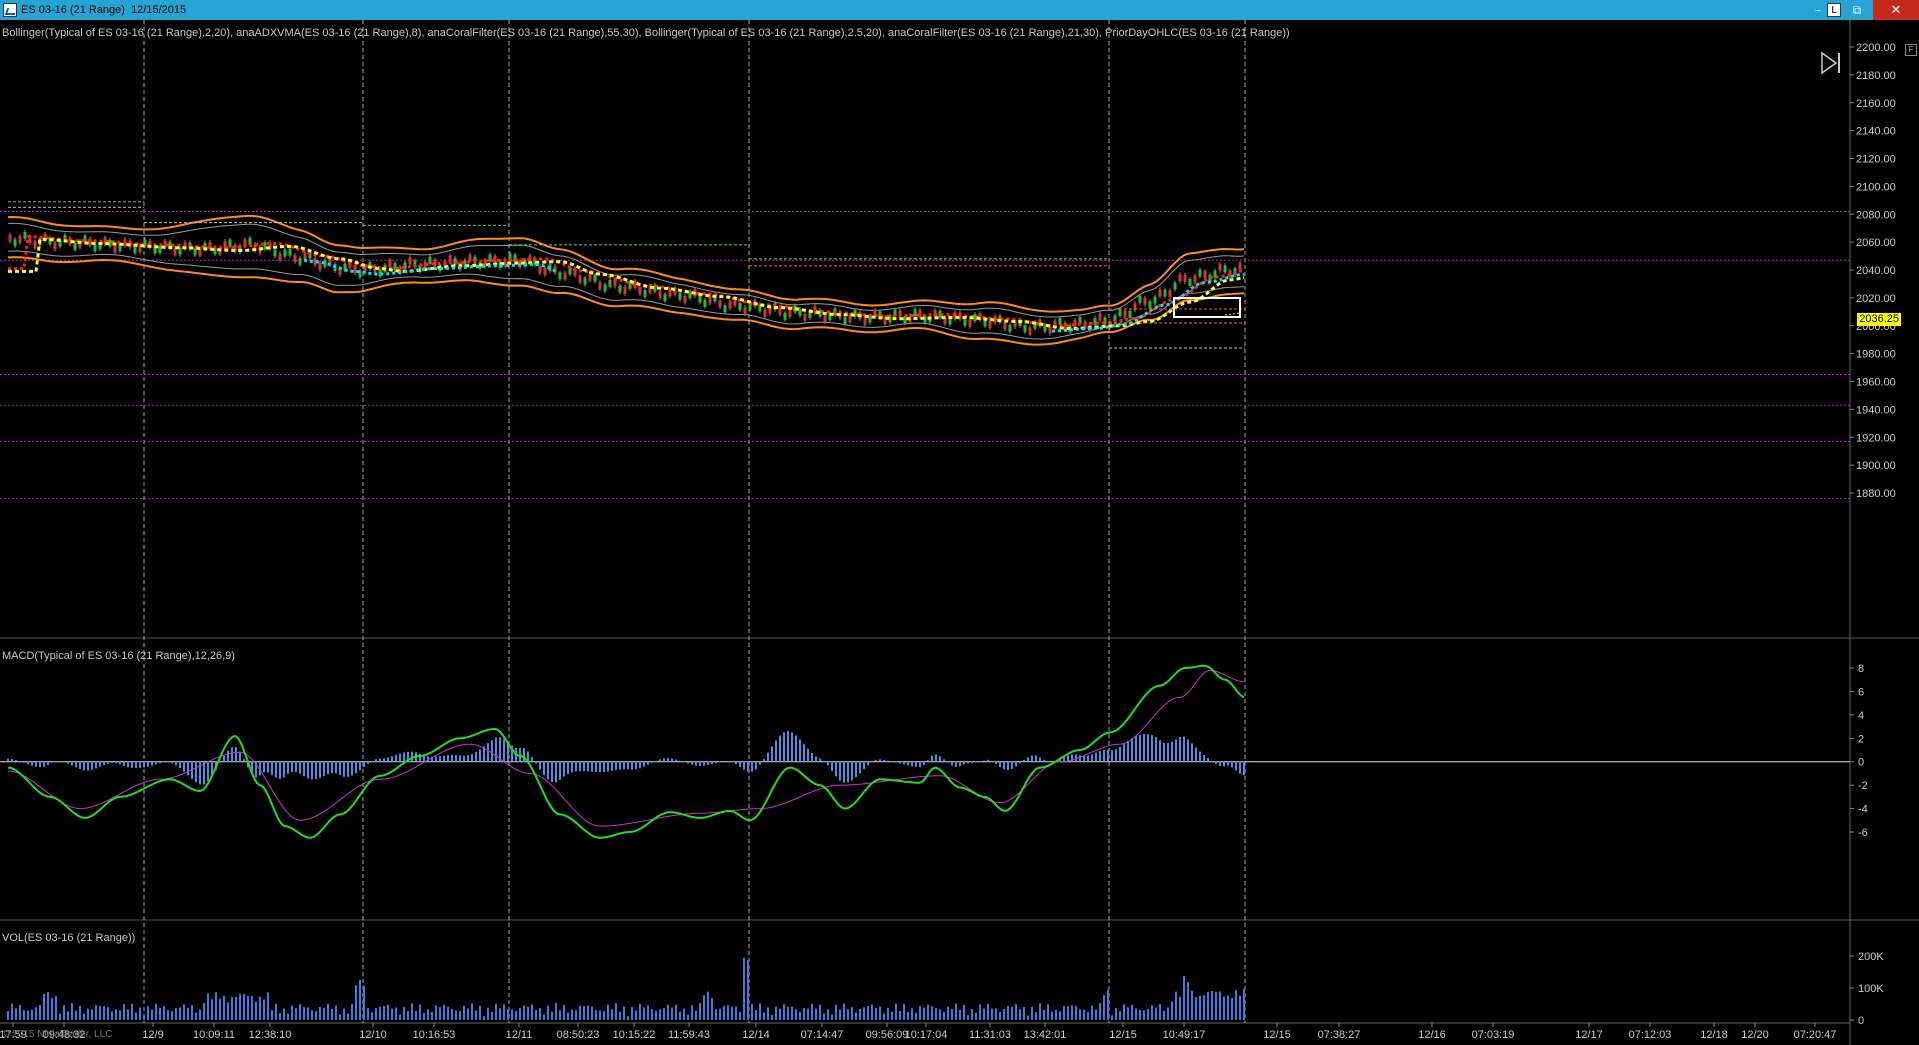 The width and height of the screenshot is (1919, 1045). I want to click on restore-button: ⧉, so click(1857, 10).